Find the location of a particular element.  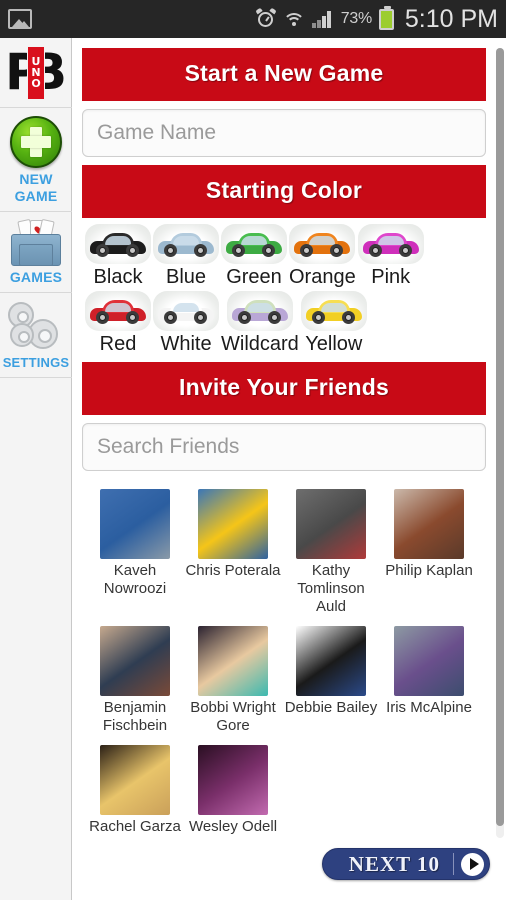

friend-name: Rachel Garza is located at coordinates (135, 826).